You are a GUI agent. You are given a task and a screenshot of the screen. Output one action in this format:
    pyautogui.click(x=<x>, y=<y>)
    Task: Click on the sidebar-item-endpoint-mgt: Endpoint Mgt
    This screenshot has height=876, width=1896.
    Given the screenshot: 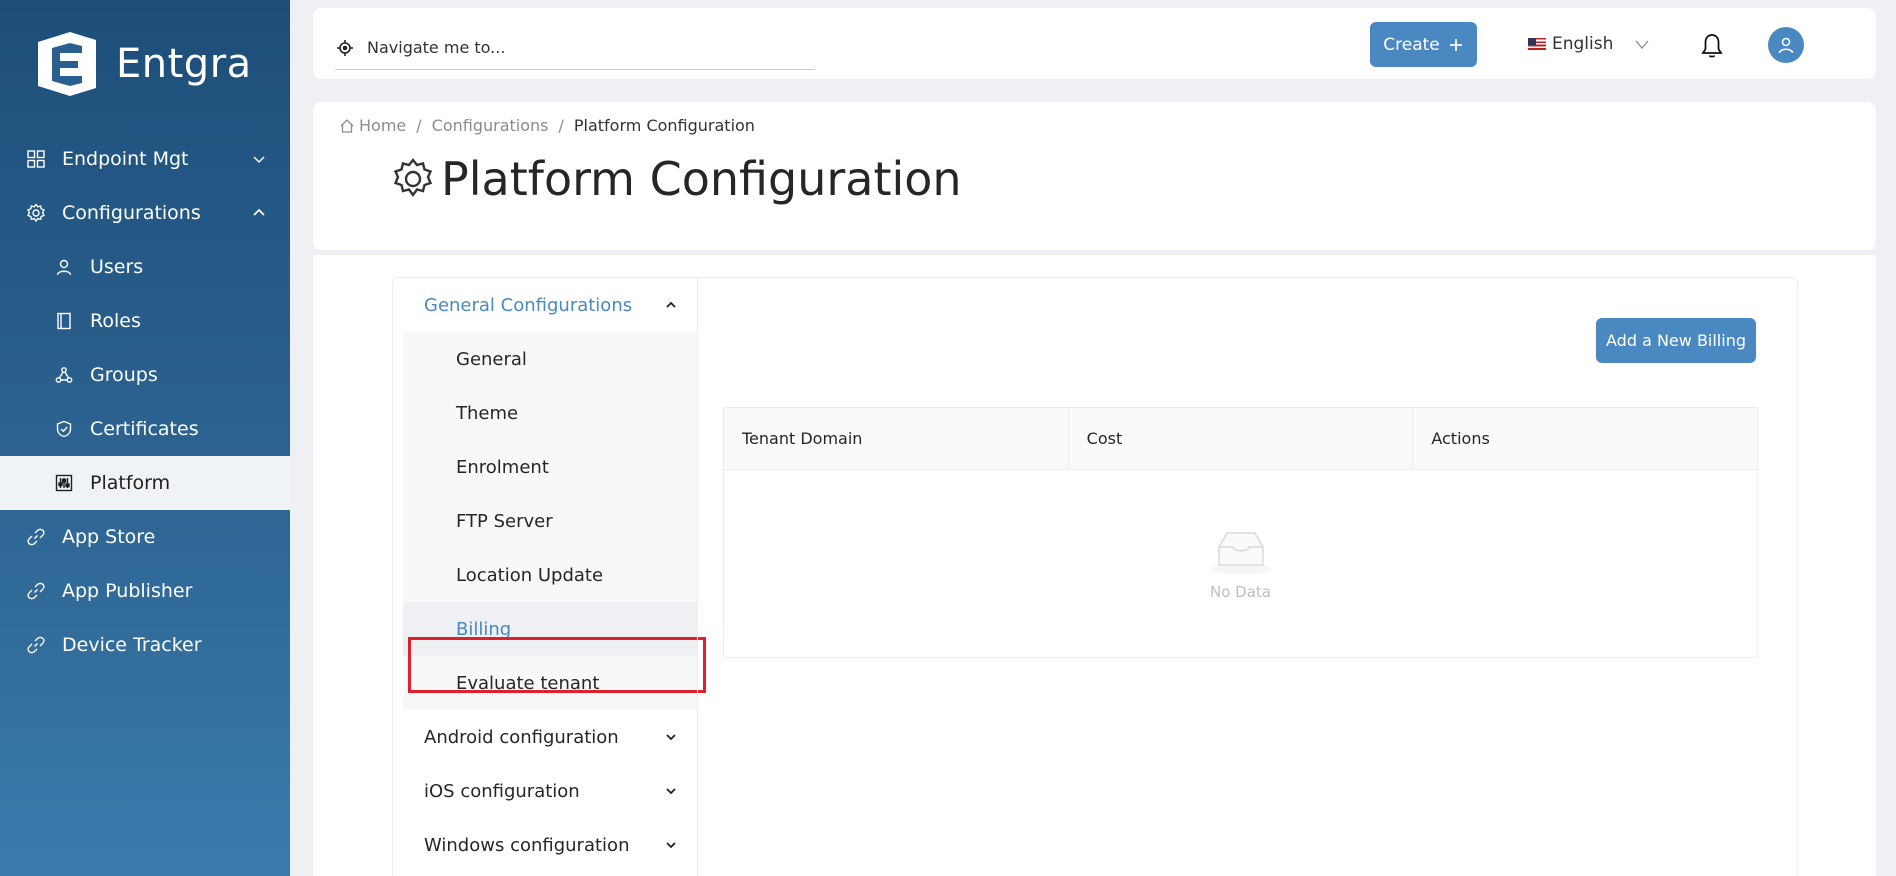 What is the action you would take?
    pyautogui.click(x=145, y=159)
    